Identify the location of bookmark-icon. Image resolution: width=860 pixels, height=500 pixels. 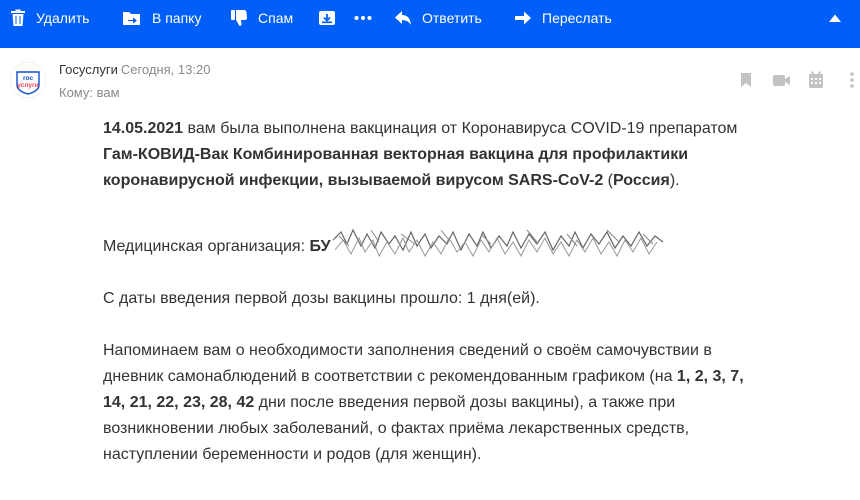
(746, 80).